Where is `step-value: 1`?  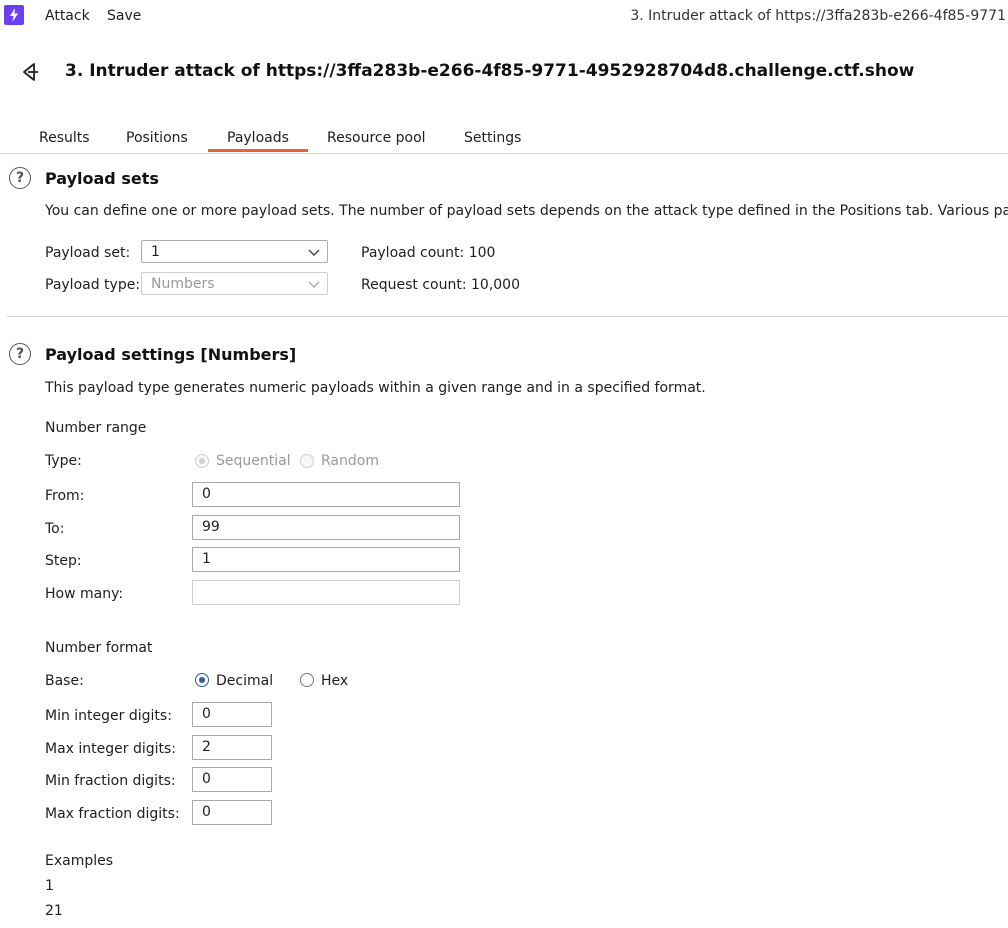
step-value: 1 is located at coordinates (206, 559).